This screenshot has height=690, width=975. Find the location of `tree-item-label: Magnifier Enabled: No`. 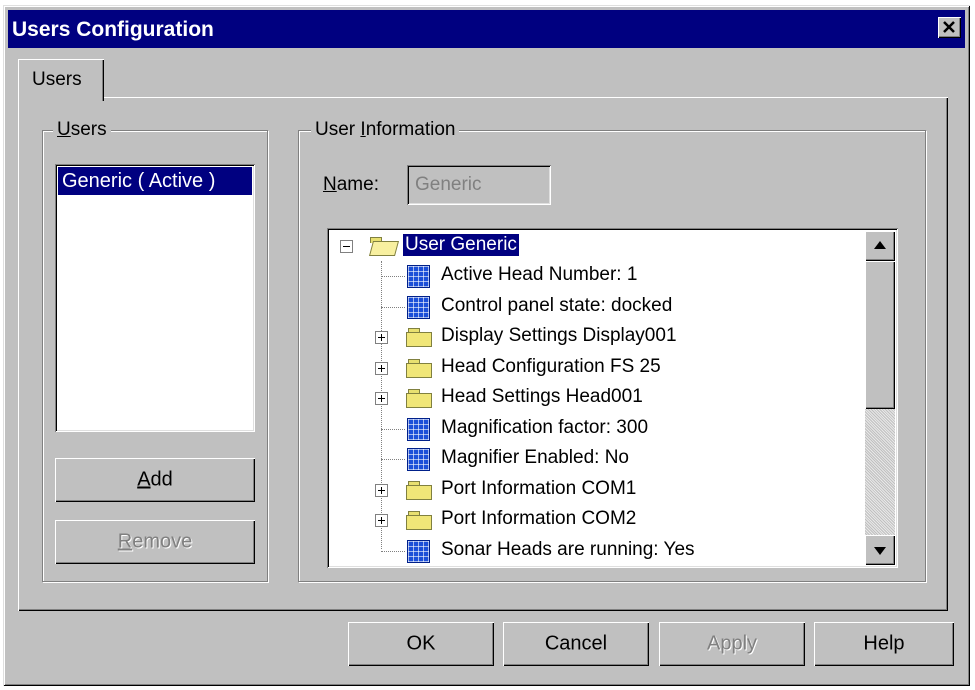

tree-item-label: Magnifier Enabled: No is located at coordinates (535, 457).